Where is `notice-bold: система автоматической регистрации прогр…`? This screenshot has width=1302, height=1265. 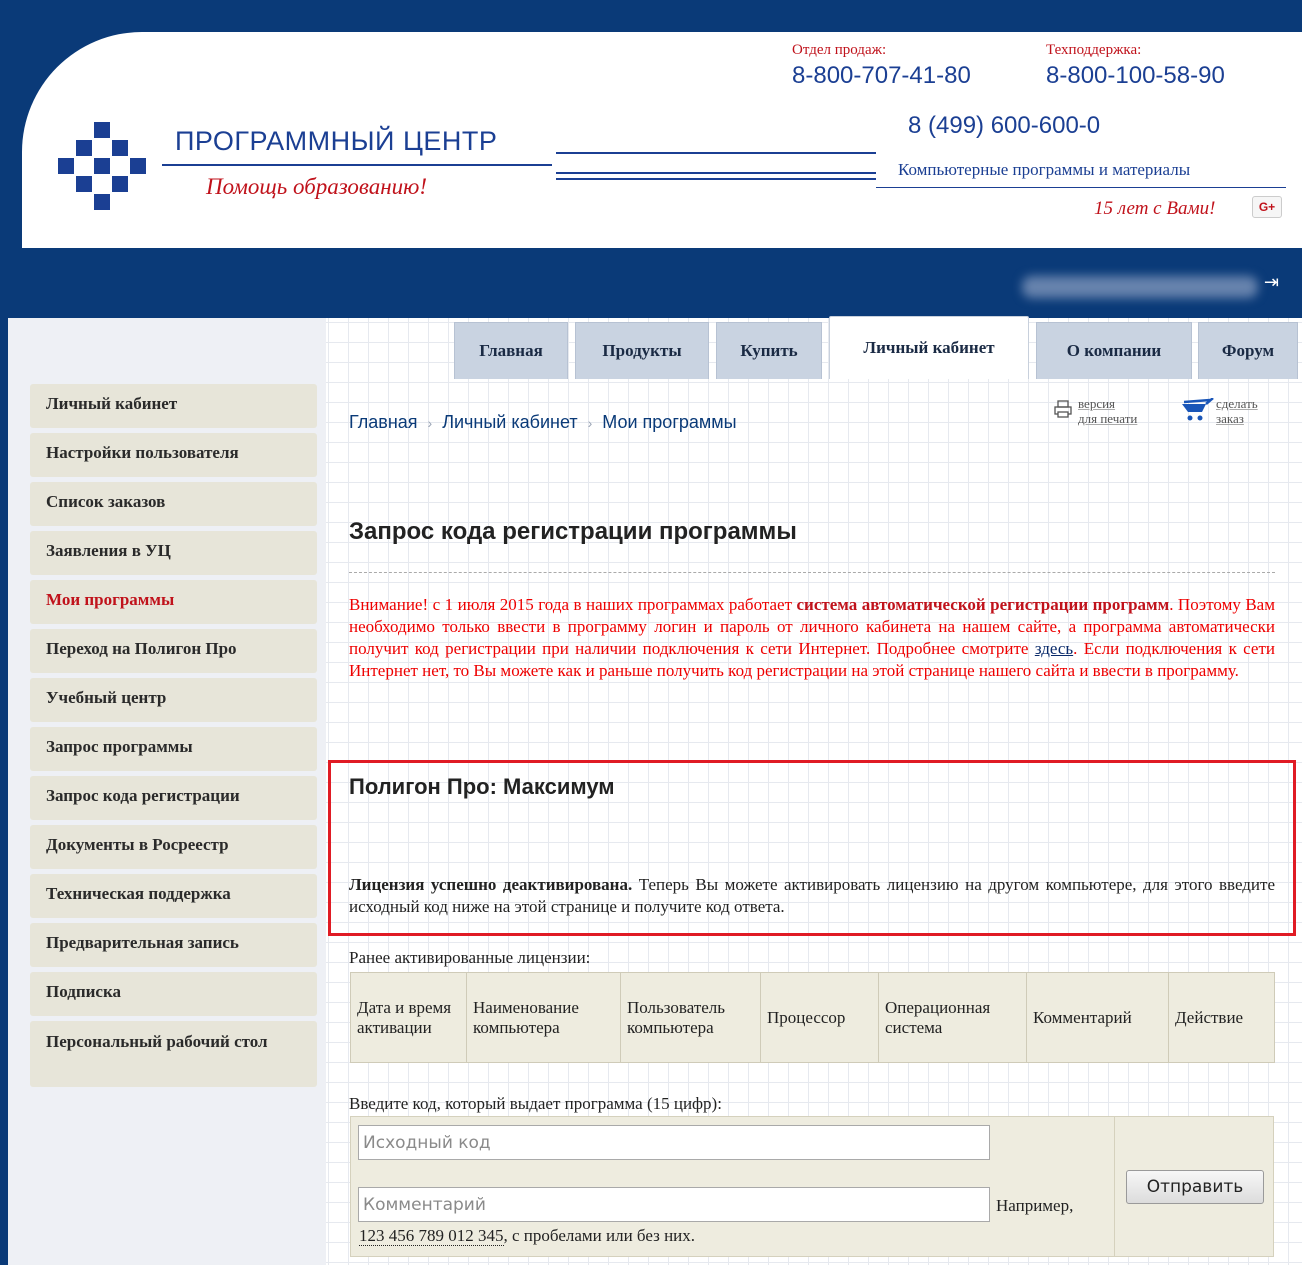
notice-bold: система автоматической регистрации прогр… is located at coordinates (983, 604).